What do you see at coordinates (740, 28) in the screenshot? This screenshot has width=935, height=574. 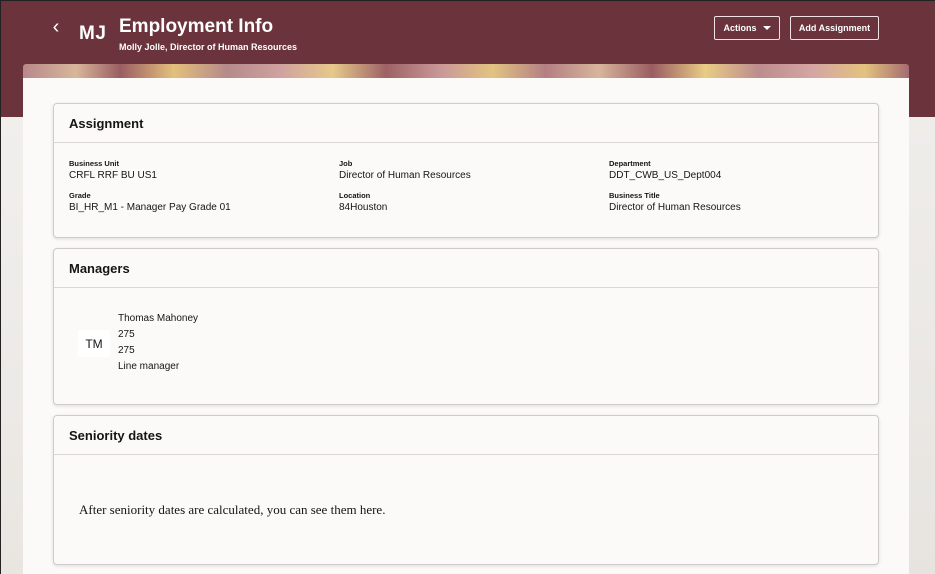 I see `actions-label: Actions` at bounding box center [740, 28].